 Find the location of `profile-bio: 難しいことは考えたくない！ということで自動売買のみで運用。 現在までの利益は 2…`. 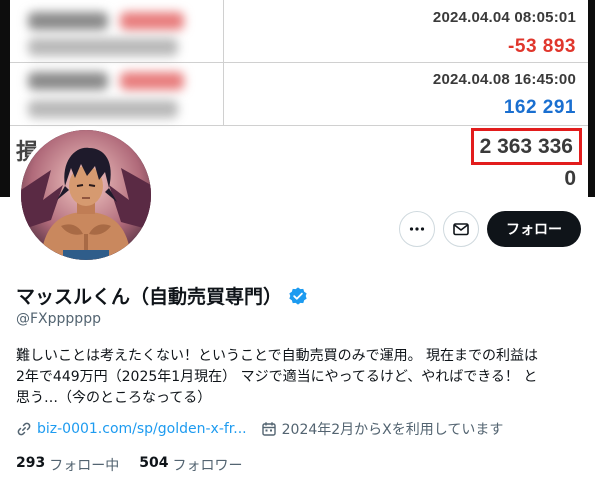

profile-bio: 難しいことは考えたくない！ということで自動売買のみで運用。 現在までの利益は 2… is located at coordinates (299, 377).